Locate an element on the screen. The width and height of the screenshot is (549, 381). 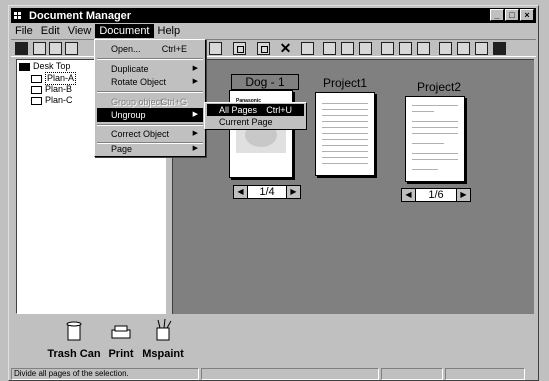
trash-can-button: Trash Can is located at coordinates (74, 339).